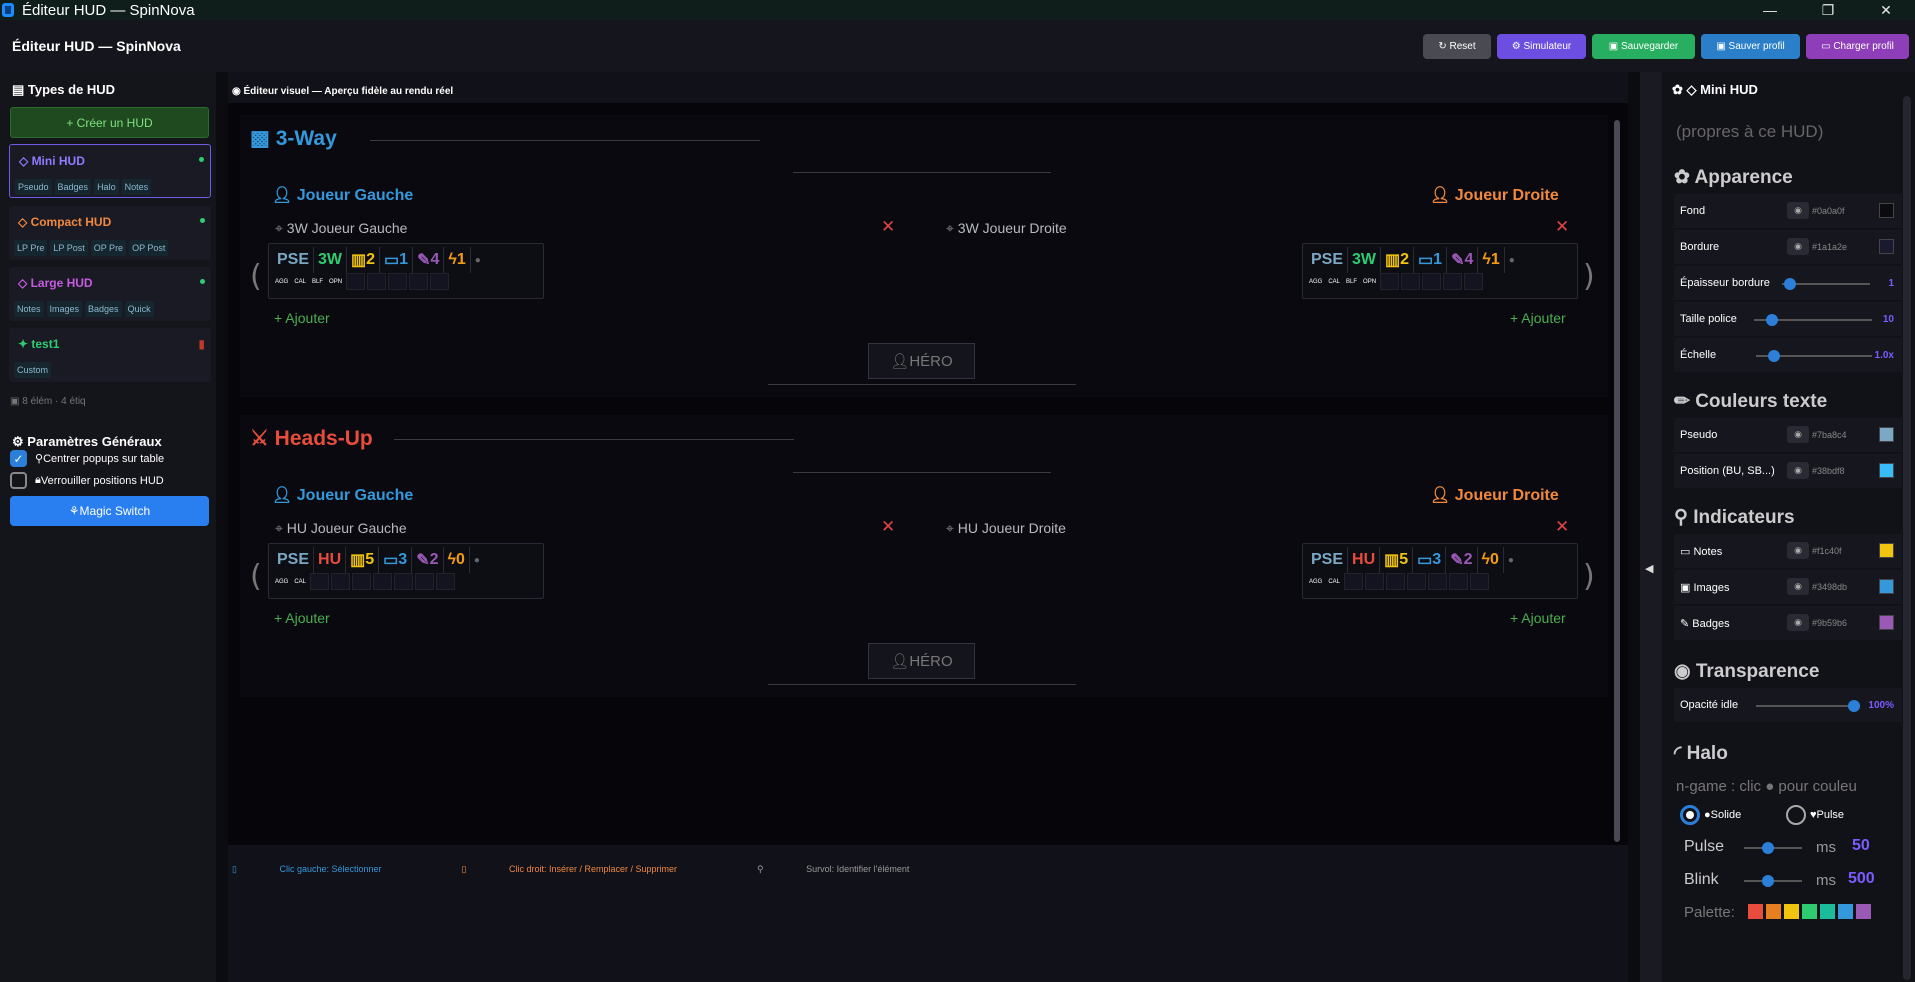 The image size is (1915, 982). Describe the element at coordinates (1886, 586) in the screenshot. I see `images-swatch` at that location.